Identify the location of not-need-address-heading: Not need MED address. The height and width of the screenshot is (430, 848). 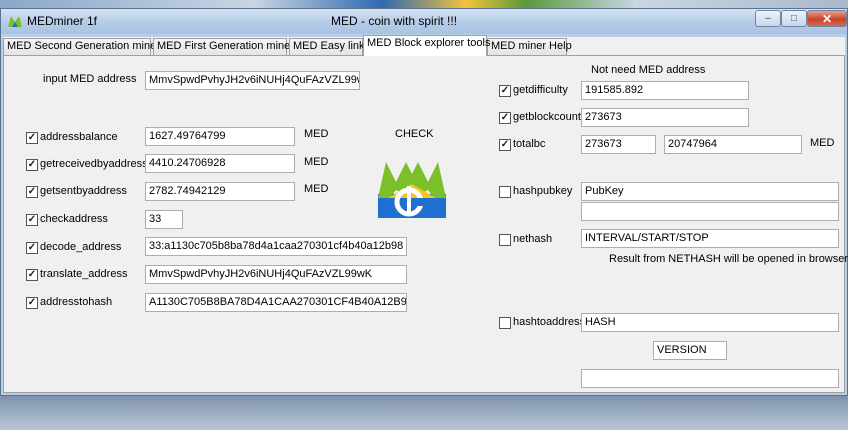
(648, 70).